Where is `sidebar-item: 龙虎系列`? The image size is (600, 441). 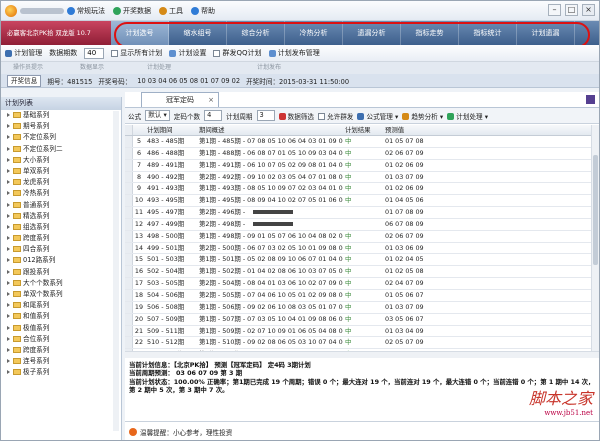 sidebar-item: 龙虎系列 is located at coordinates (61, 182).